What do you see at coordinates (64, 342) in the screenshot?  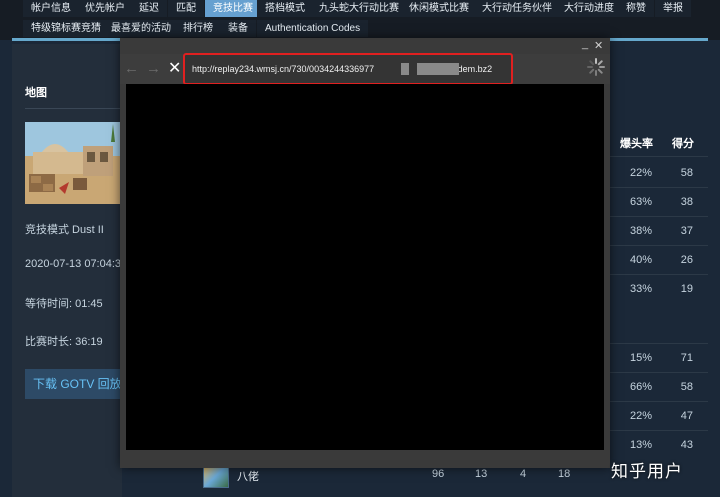 I see `match-duration: 比赛时长: 36:19` at bounding box center [64, 342].